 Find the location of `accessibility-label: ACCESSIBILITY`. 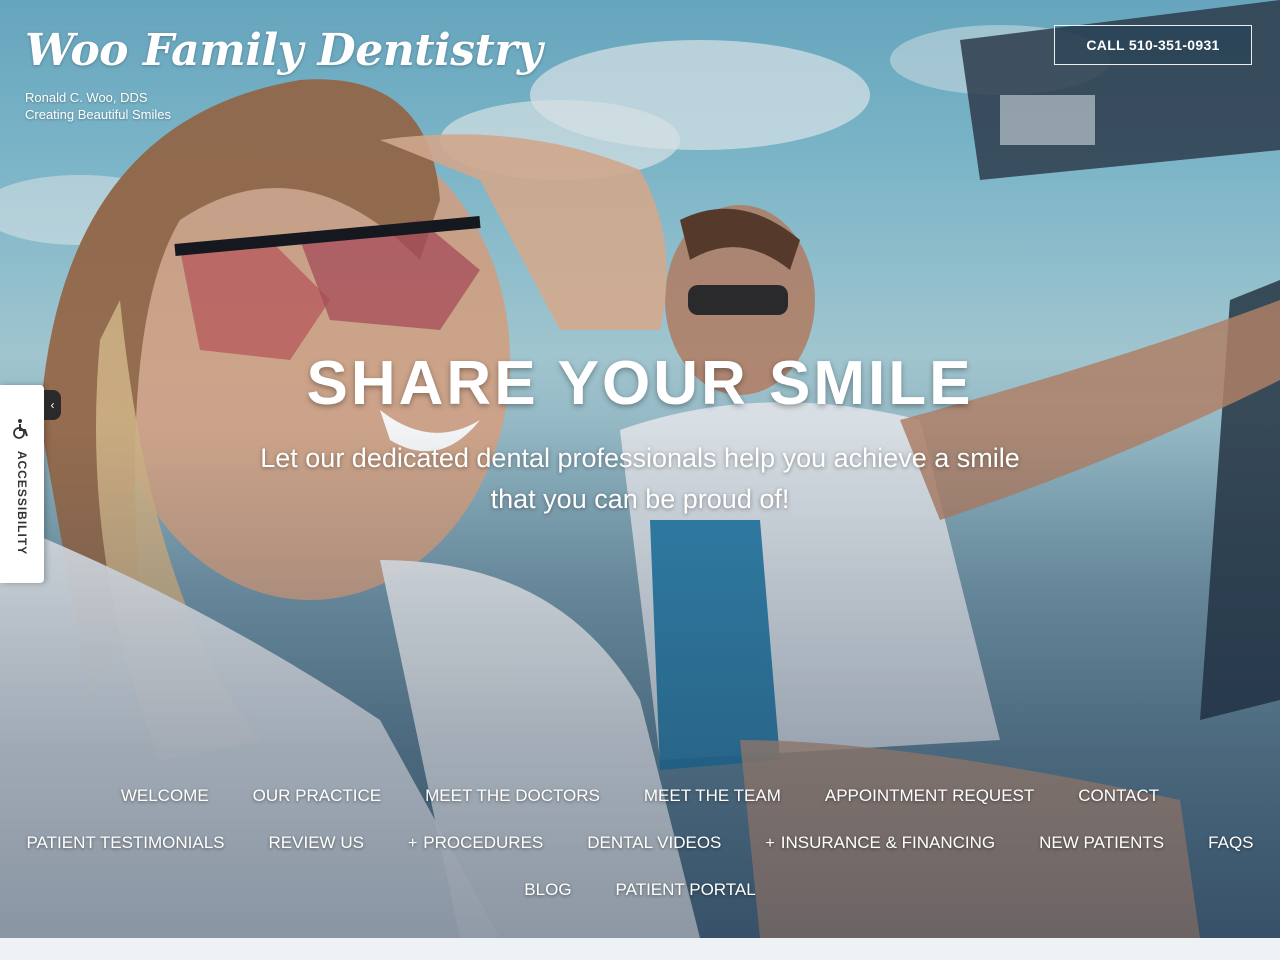

accessibility-label: ACCESSIBILITY is located at coordinates (22, 503).